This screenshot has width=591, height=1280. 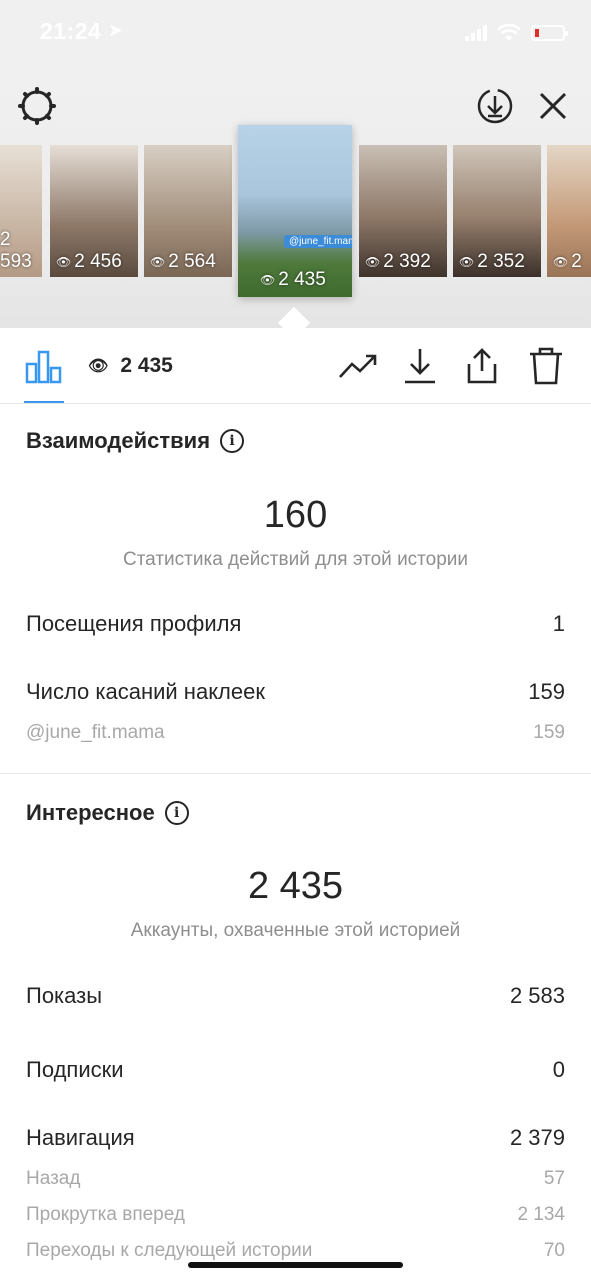 I want to click on views-value: 2 435, so click(x=146, y=365).